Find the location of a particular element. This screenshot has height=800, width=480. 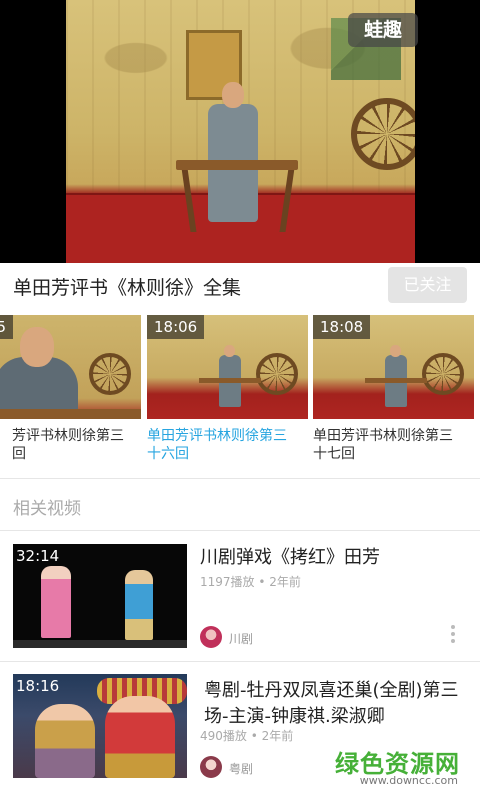

video-title: 单田芳评书《林则徐》全集 is located at coordinates (127, 288).